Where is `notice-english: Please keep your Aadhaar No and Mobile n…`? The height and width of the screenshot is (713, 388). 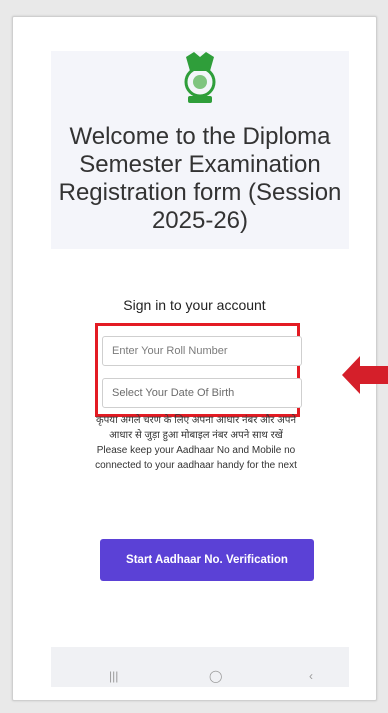
notice-english: Please keep your Aadhaar No and Mobile n… is located at coordinates (196, 458).